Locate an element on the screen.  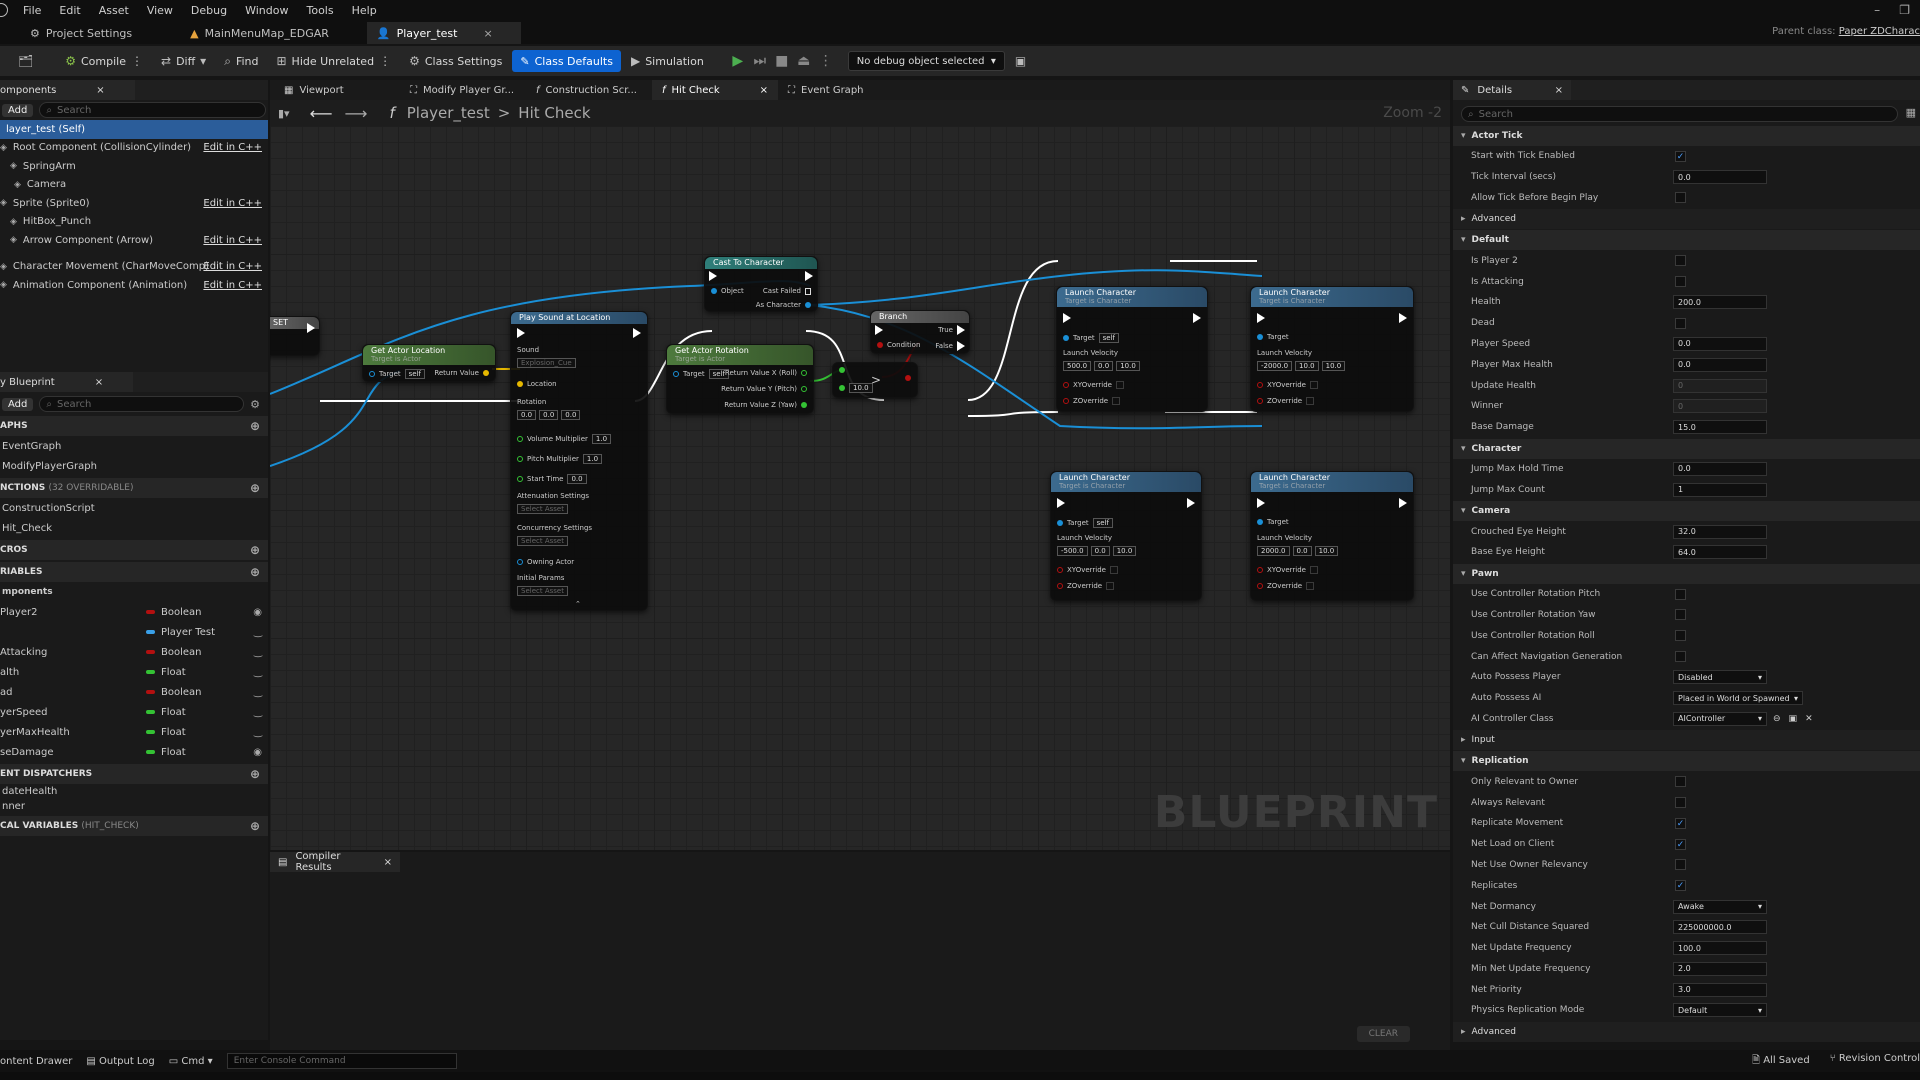
components-search-input: ⌕ Search is located at coordinates (152, 110).